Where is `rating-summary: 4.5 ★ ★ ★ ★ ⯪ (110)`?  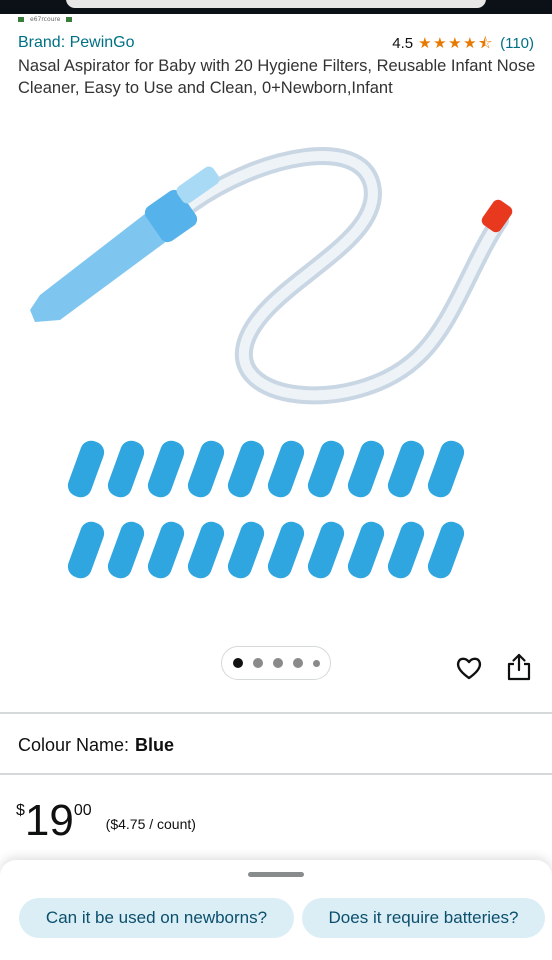 rating-summary: 4.5 ★ ★ ★ ★ ⯪ (110) is located at coordinates (463, 43).